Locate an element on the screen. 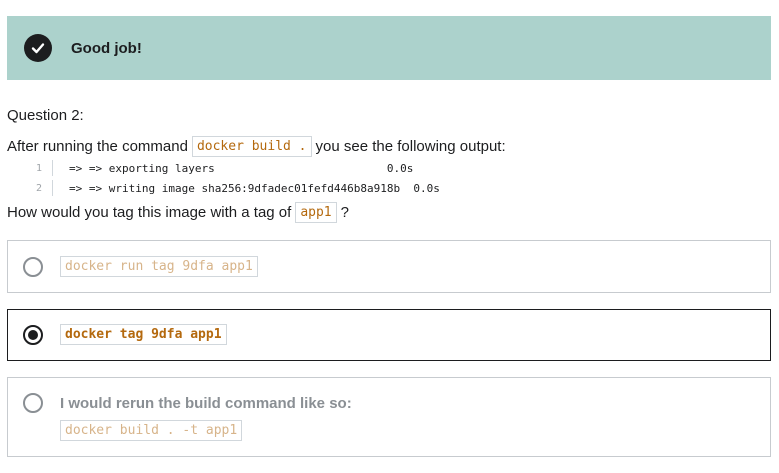 The width and height of the screenshot is (779, 473). line-text: => => exporting layers 0.0s is located at coordinates (241, 168).